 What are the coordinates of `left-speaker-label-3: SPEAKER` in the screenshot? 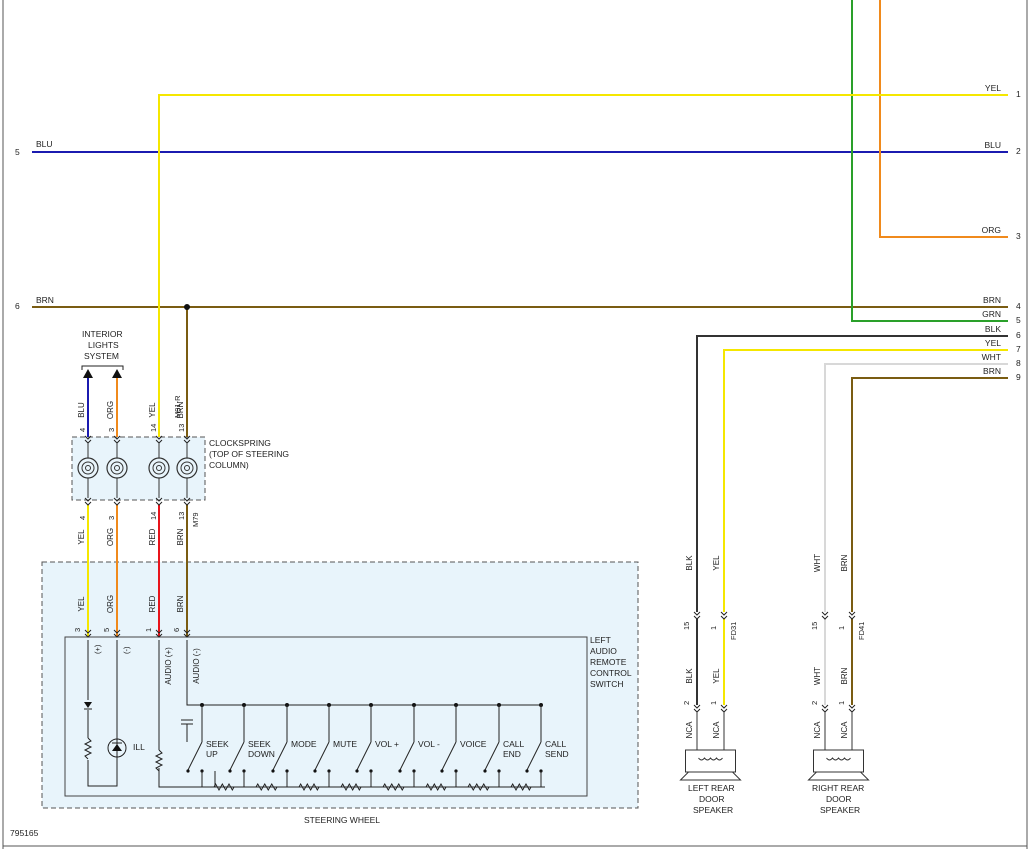 It's located at (713, 810).